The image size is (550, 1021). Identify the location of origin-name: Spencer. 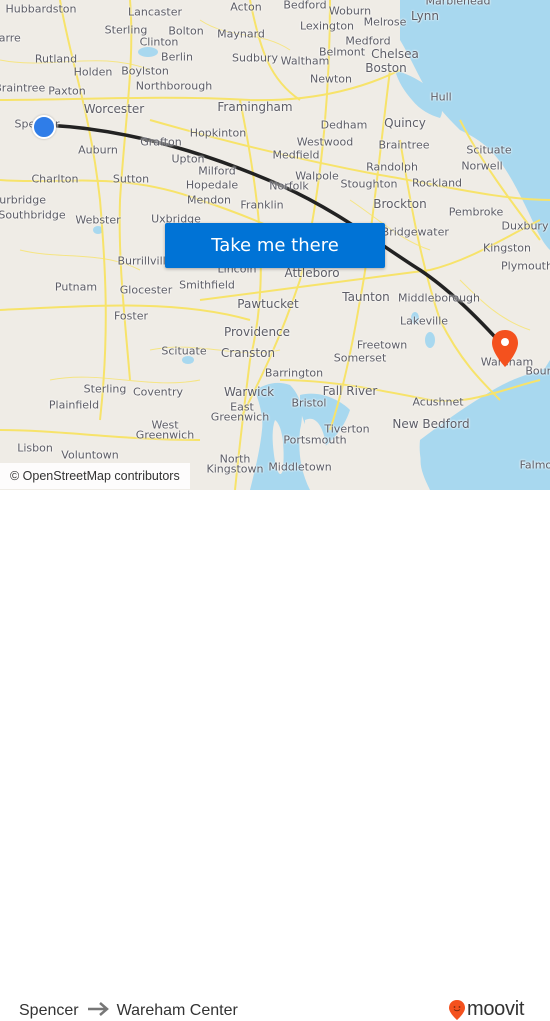
(49, 1010).